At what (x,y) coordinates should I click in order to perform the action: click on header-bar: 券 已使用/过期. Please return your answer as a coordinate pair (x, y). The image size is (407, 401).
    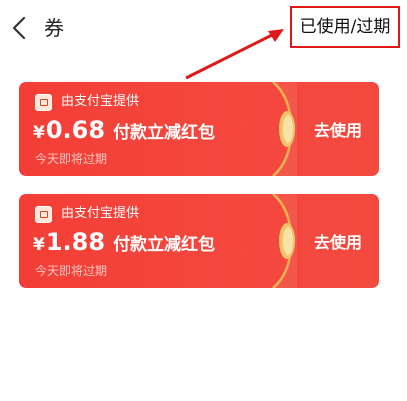
    Looking at the image, I should click on (203, 30).